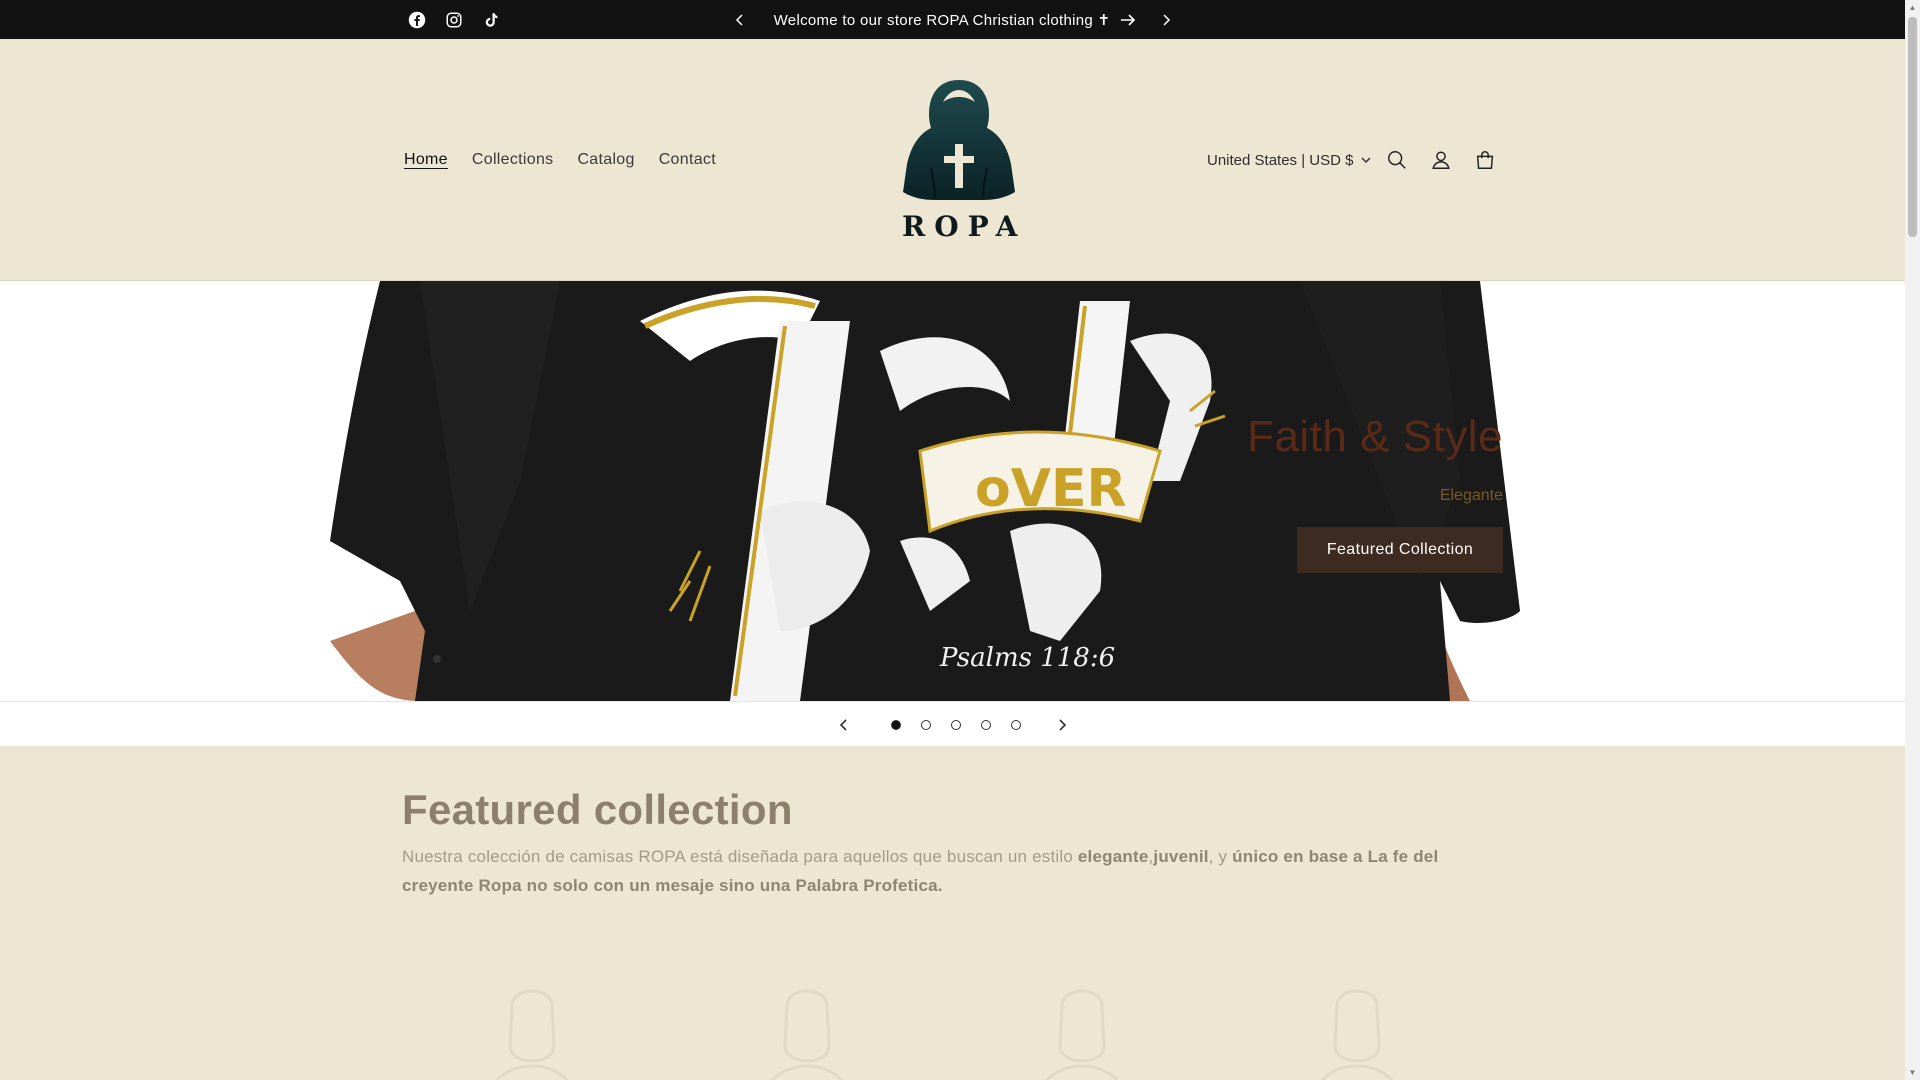 Image resolution: width=1920 pixels, height=1080 pixels. I want to click on account-icon, so click(1441, 160).